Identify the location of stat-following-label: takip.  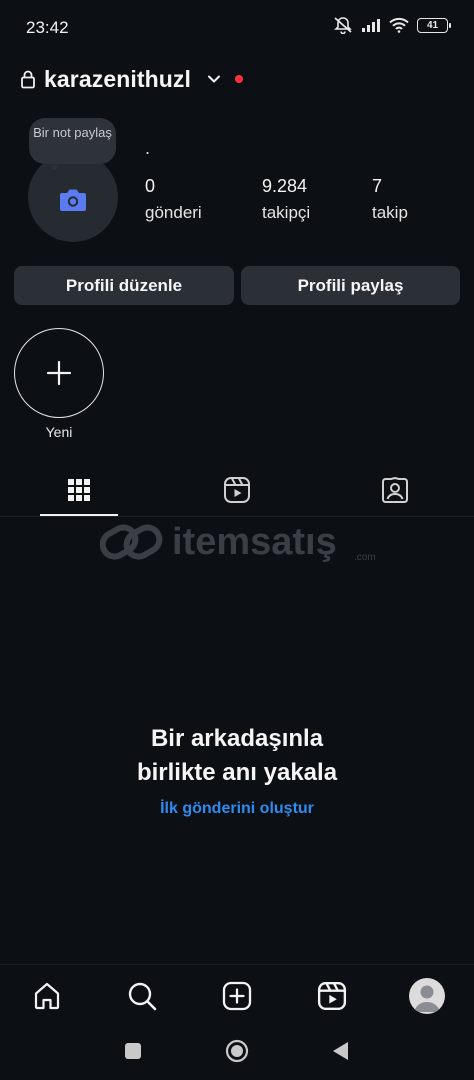
(390, 212).